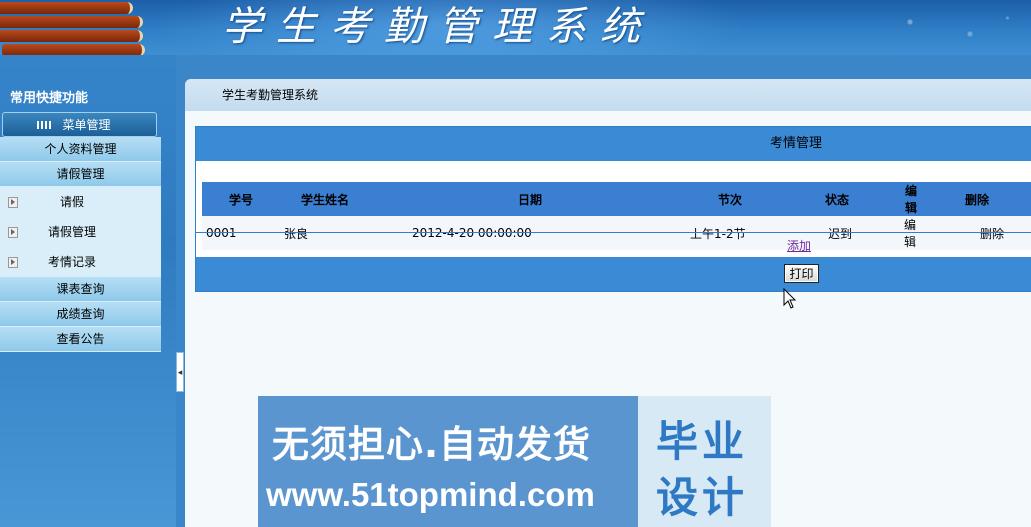 The width and height of the screenshot is (1031, 527). Describe the element at coordinates (608, 95) in the screenshot. I see `breadcrumb: 学生考勤管理系统` at that location.